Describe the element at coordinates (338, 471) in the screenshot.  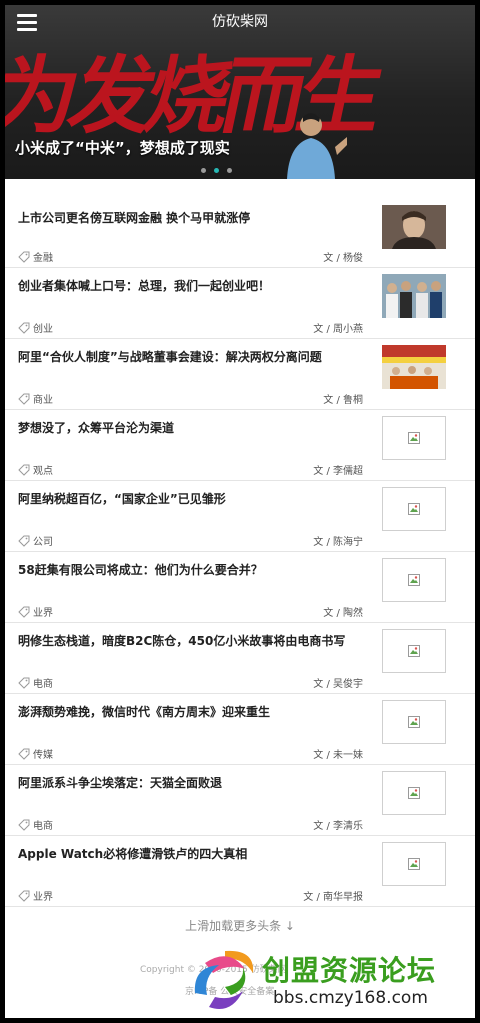
I see `article-author: 文 / 李儒超` at that location.